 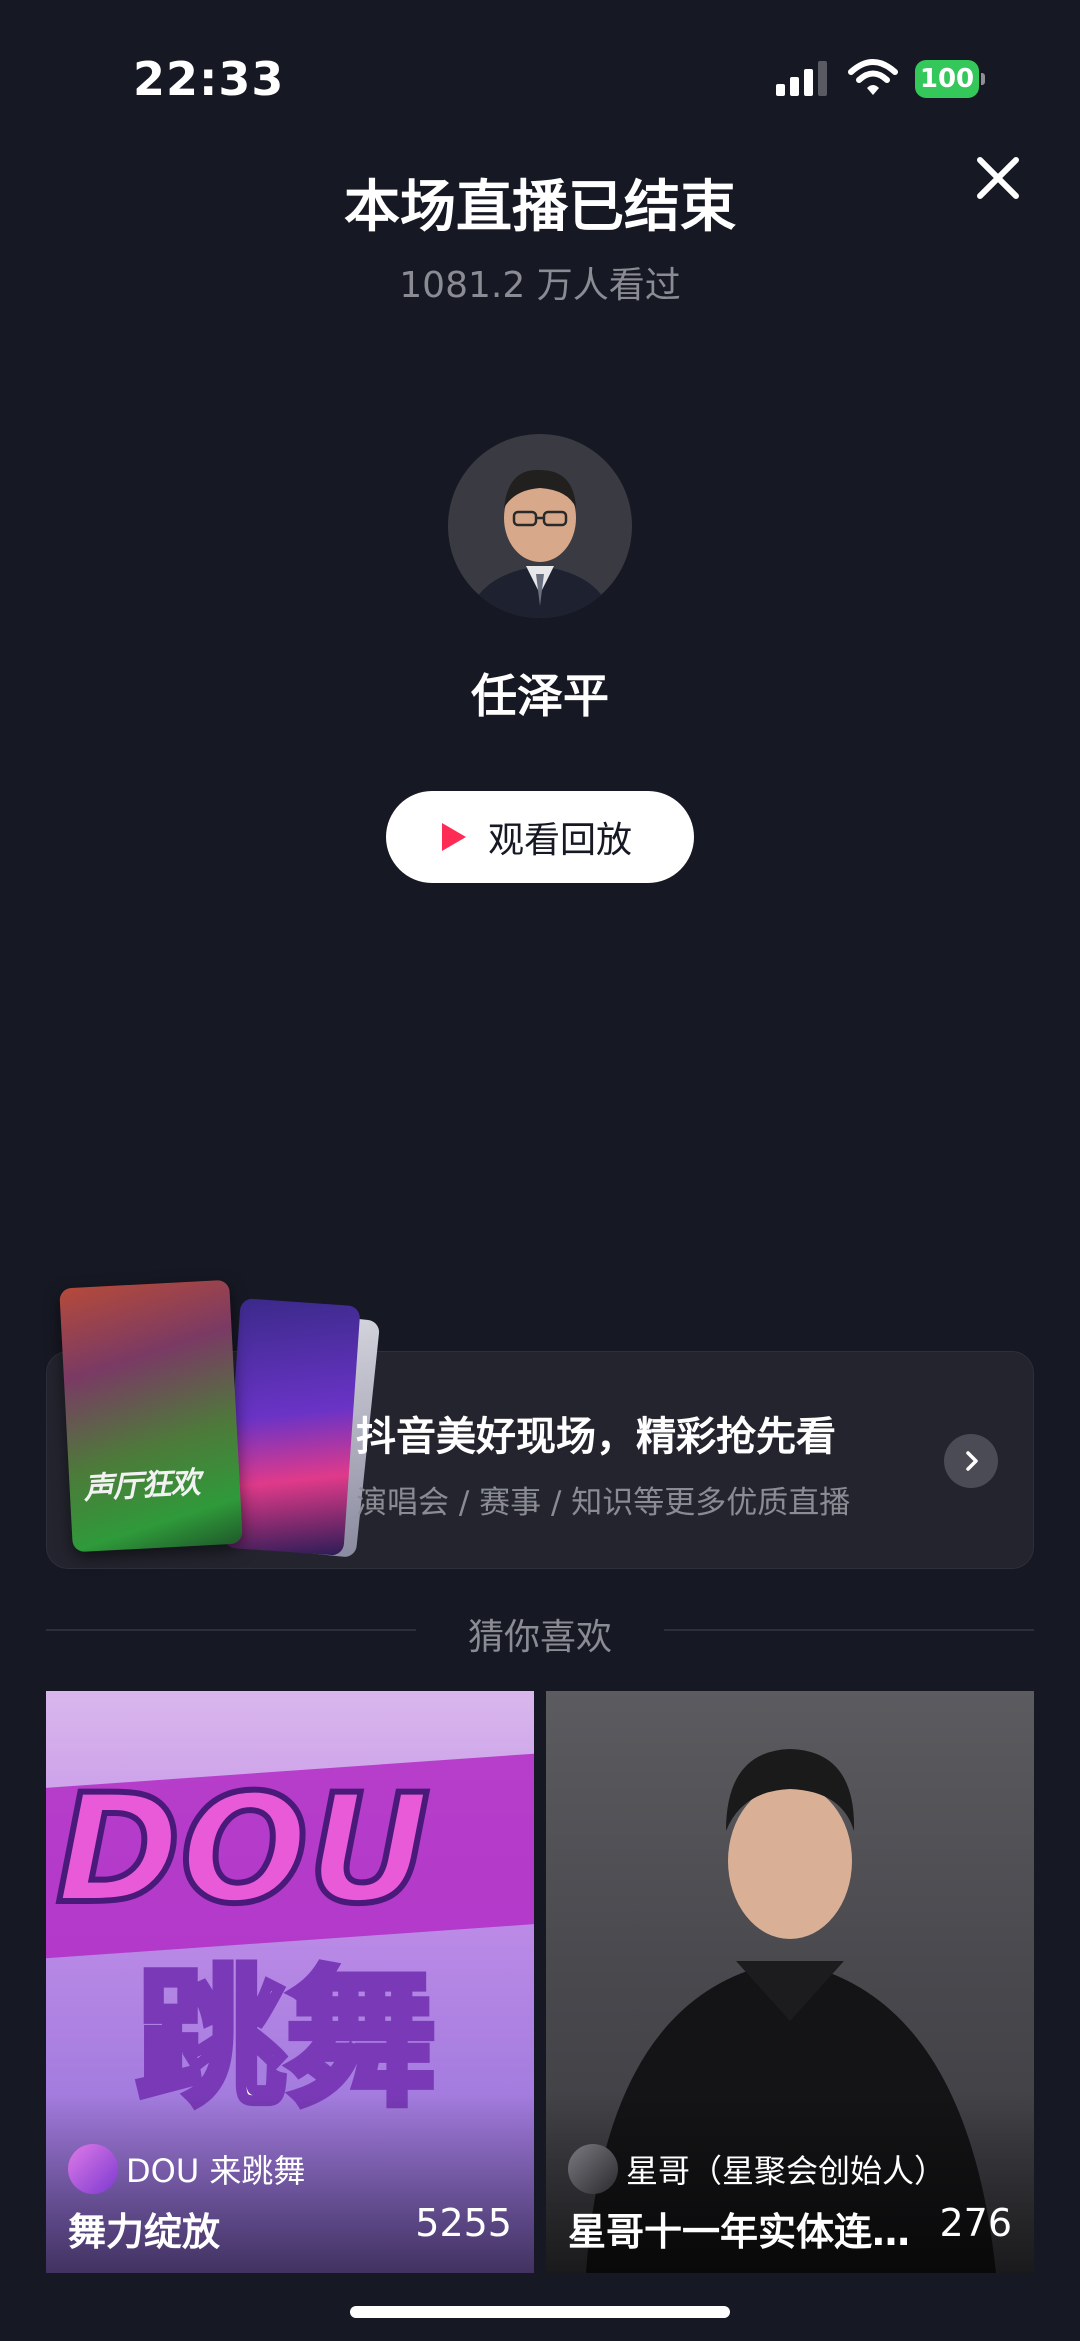 I want to click on recommend-count: 276, so click(x=975, y=2223).